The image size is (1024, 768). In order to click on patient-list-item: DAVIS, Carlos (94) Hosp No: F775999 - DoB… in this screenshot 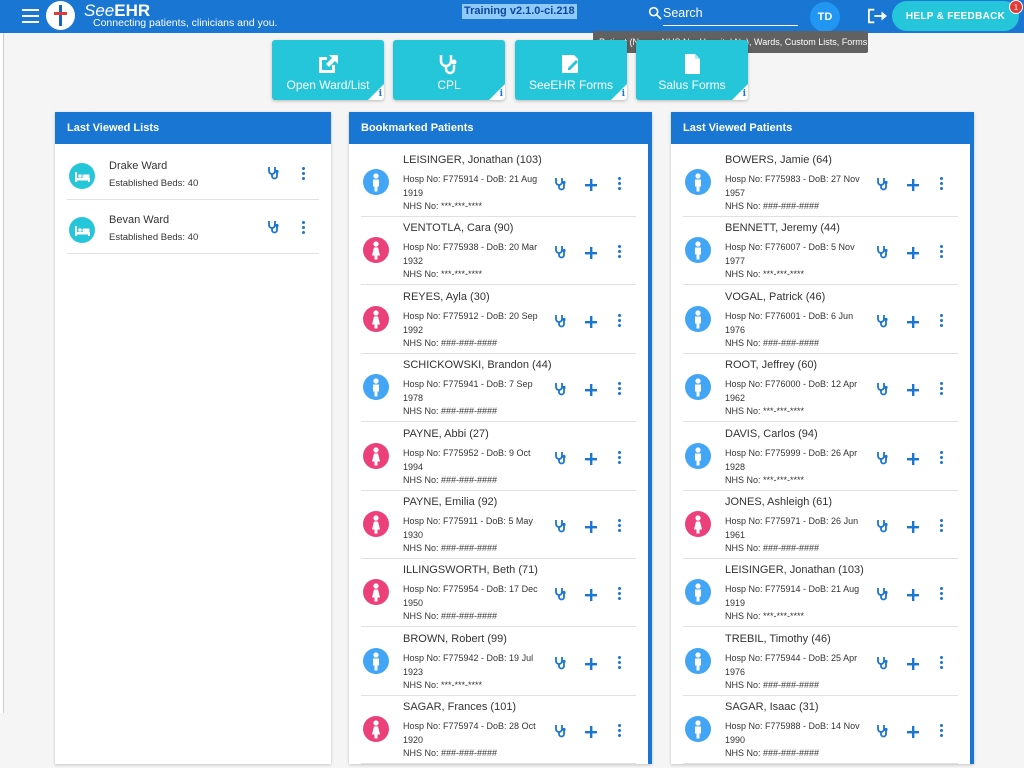, I will do `click(820, 457)`.